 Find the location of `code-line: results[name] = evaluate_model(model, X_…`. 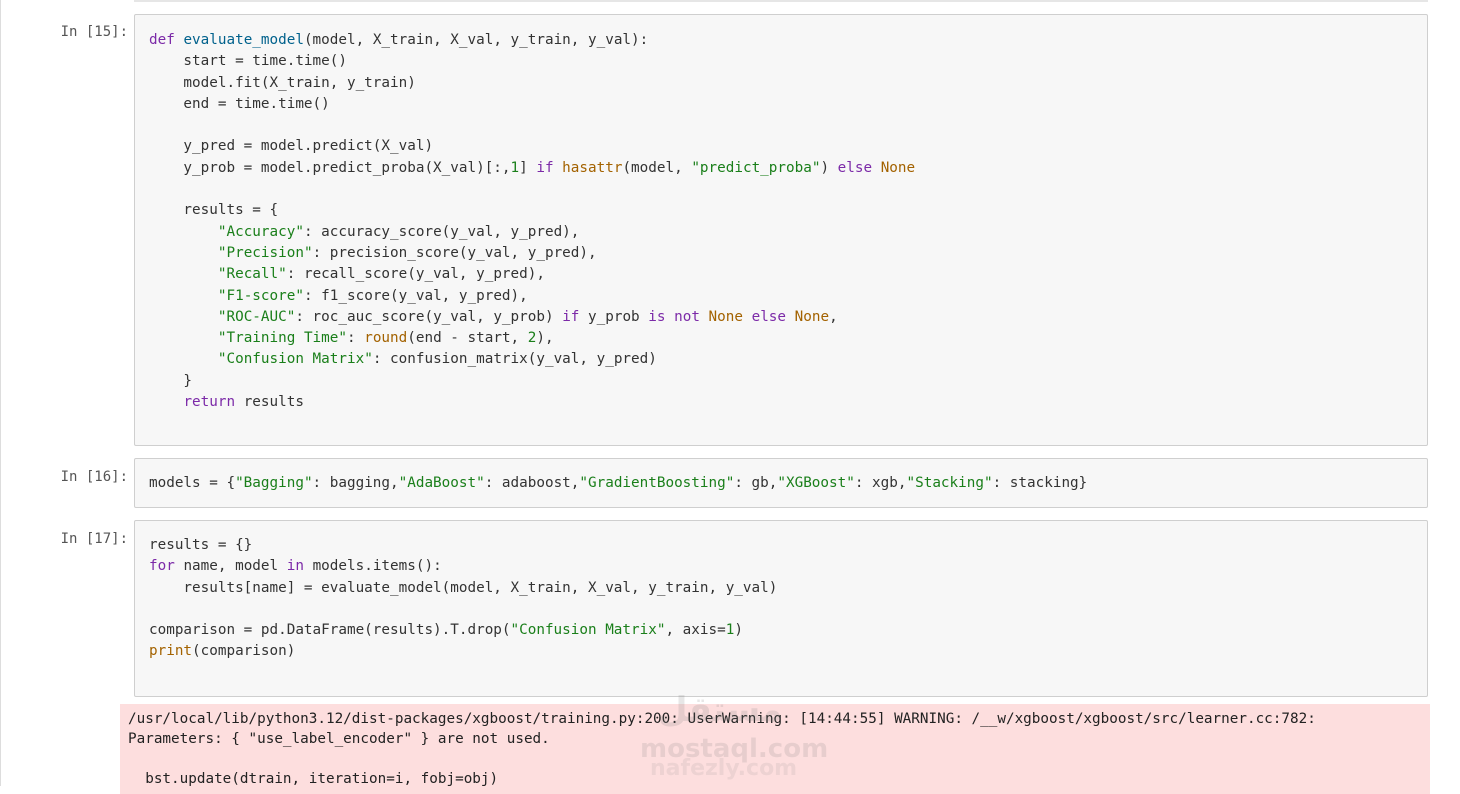

code-line: results[name] = evaluate_model(model, X_… is located at coordinates (463, 588).